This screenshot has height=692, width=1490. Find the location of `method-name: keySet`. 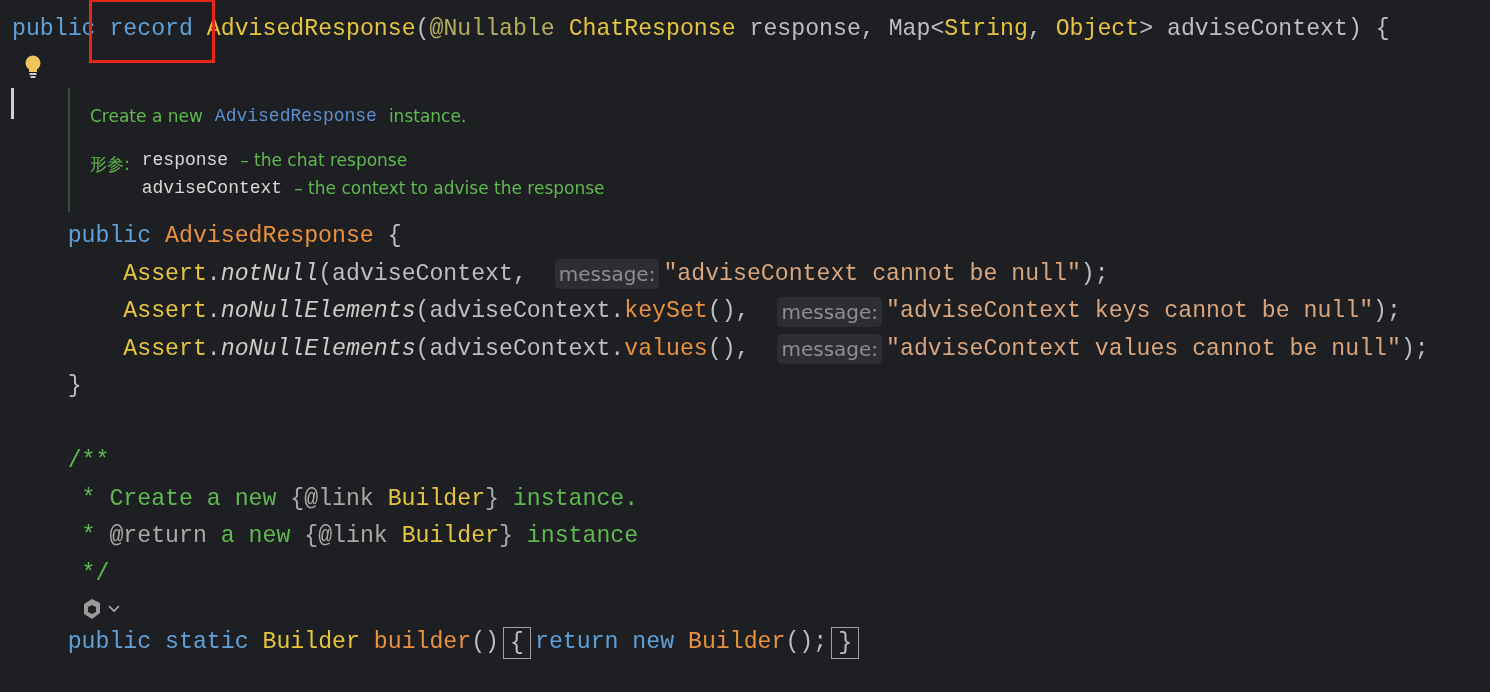

method-name: keySet is located at coordinates (666, 311).